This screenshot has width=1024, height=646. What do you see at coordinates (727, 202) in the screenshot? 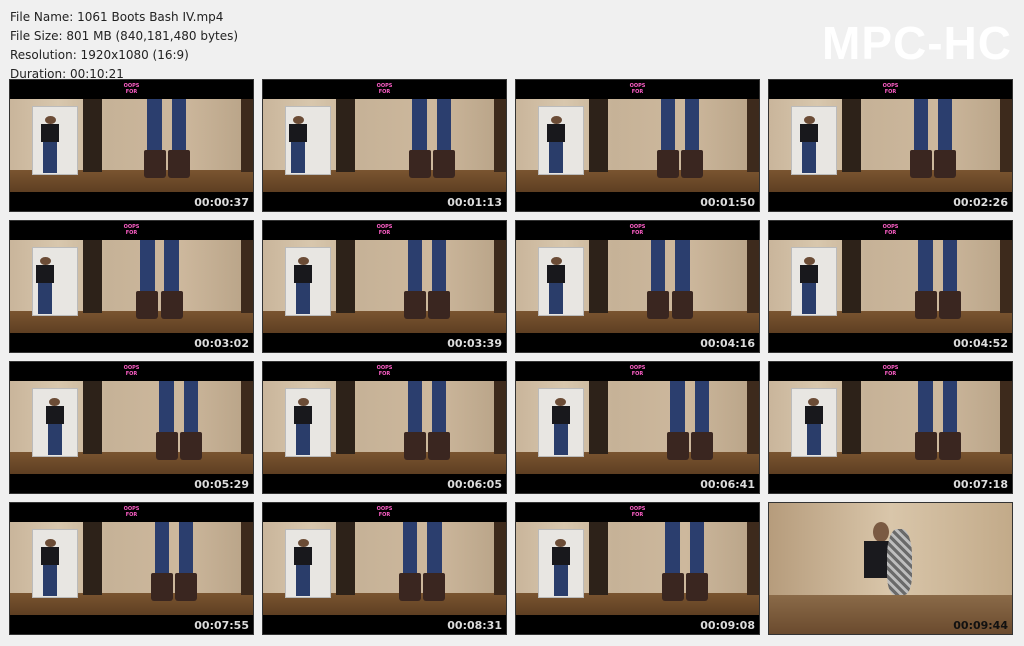
I see `timestamp-label: 00:01:50` at bounding box center [727, 202].